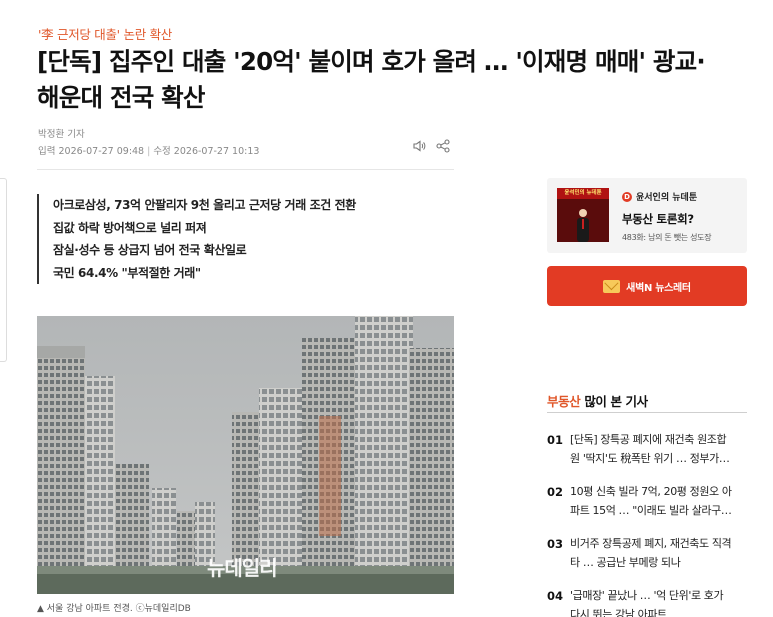 This screenshot has width=773, height=617. Describe the element at coordinates (204, 205) in the screenshot. I see `subheading-item: 아크로삼성, 73억 안팔리자 9천 올리고 근저당 거래 조건 전환` at that location.